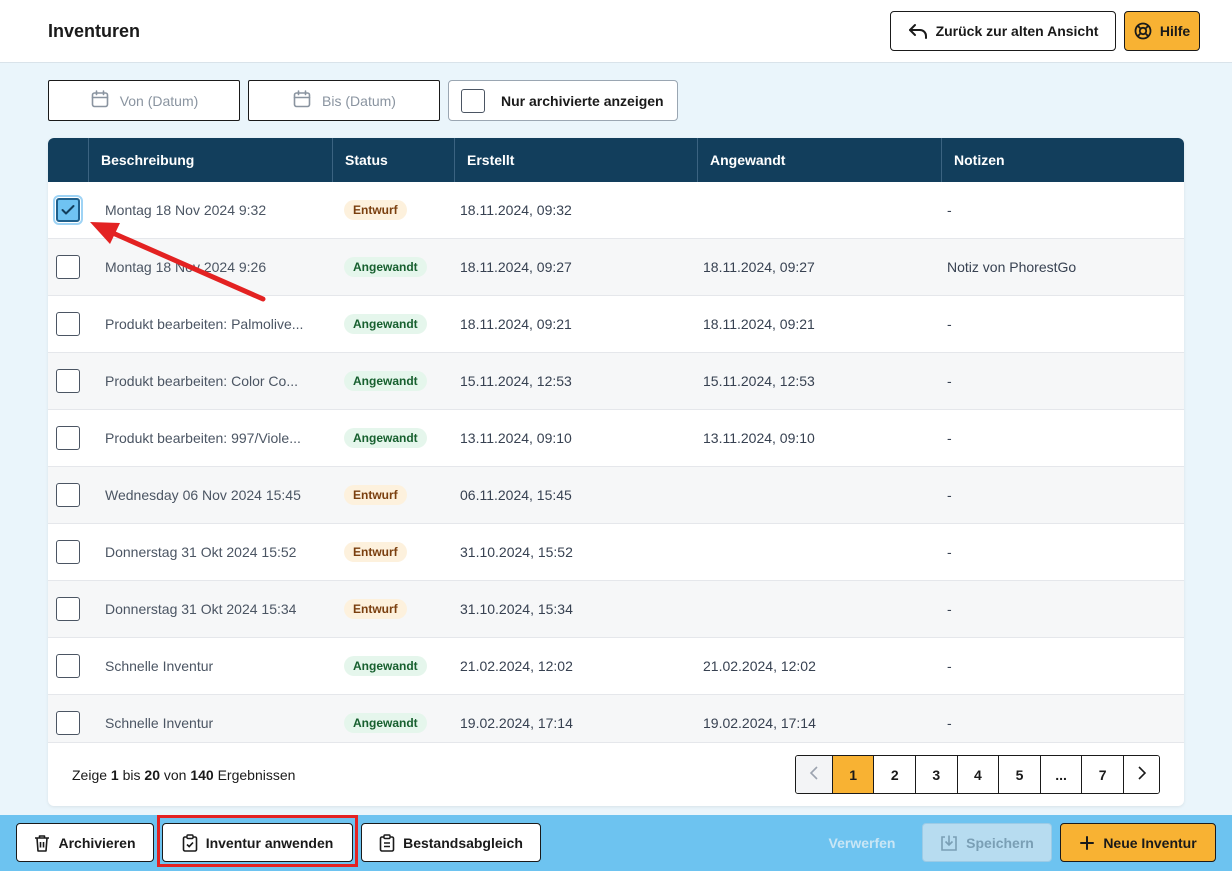  I want to click on column-header-description: Beschreibung, so click(210, 160).